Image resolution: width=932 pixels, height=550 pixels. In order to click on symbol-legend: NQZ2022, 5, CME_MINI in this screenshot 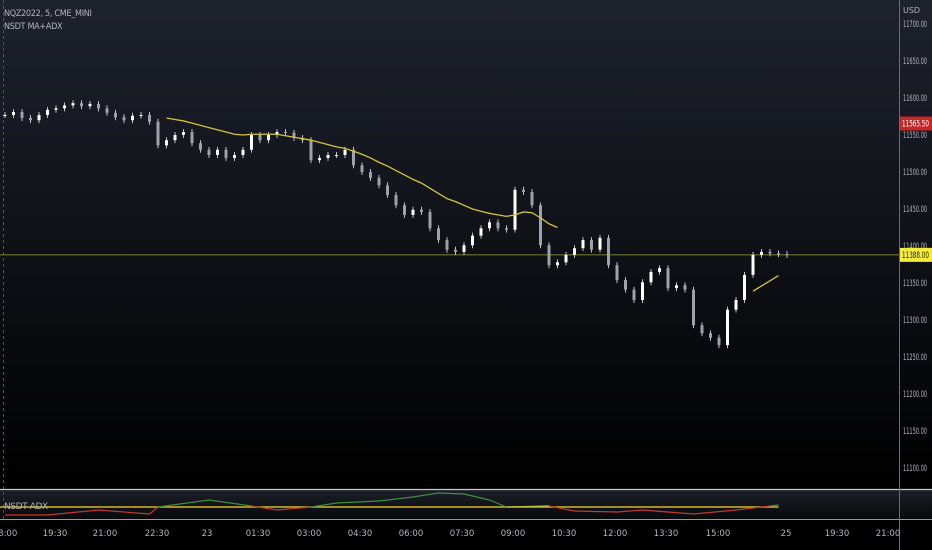, I will do `click(48, 14)`.